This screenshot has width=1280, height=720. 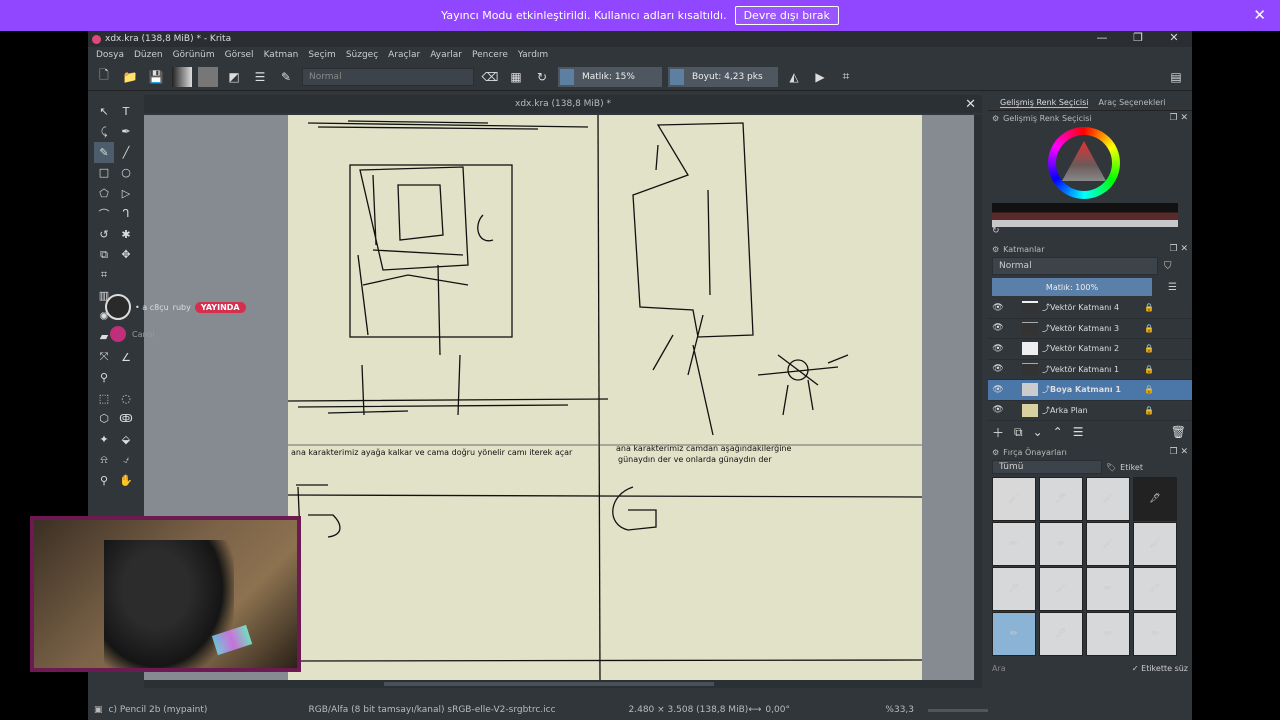 I want to click on save-icon: 💾, so click(x=156, y=77).